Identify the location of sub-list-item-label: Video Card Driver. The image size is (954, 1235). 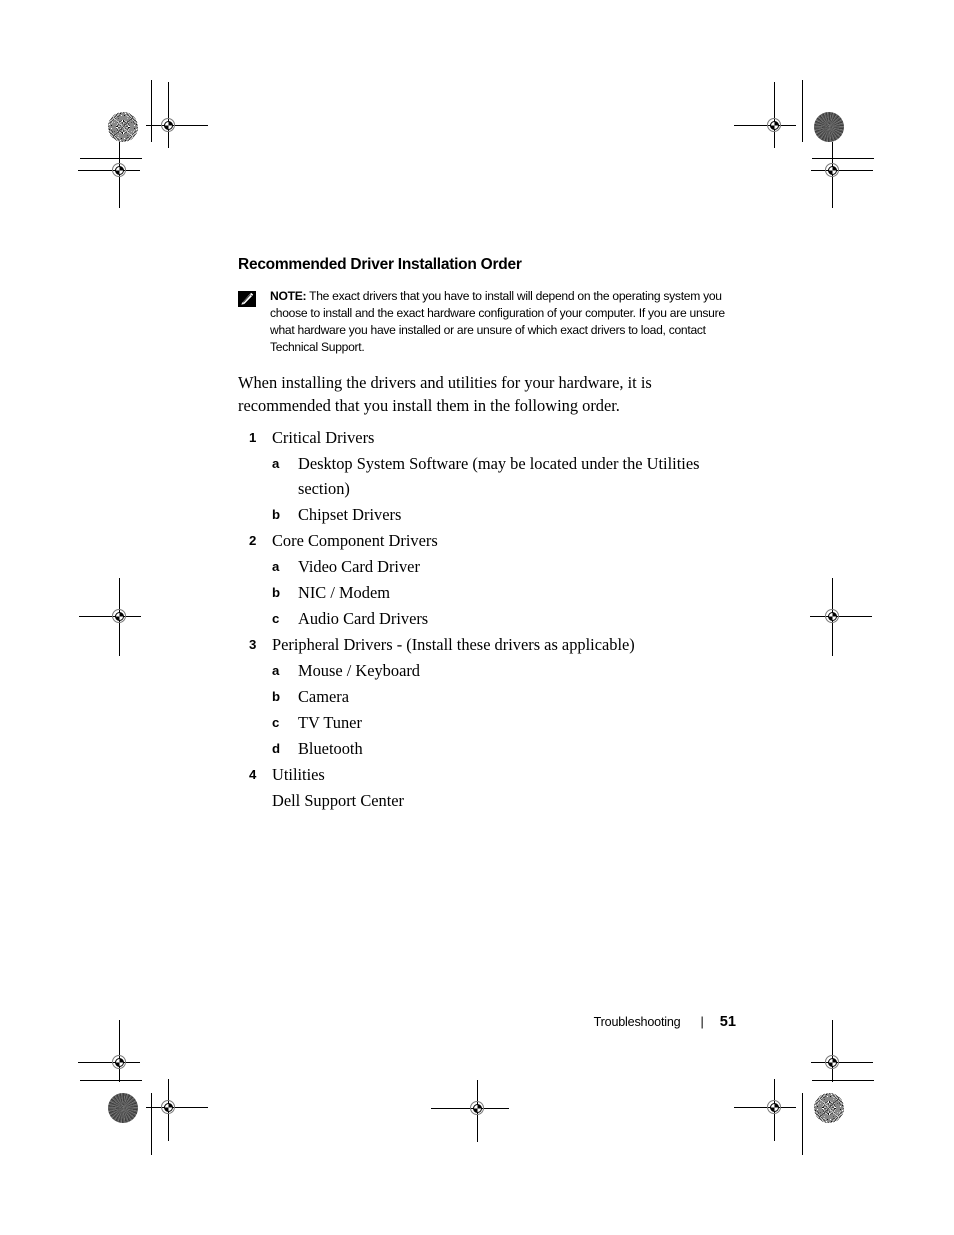
(359, 566).